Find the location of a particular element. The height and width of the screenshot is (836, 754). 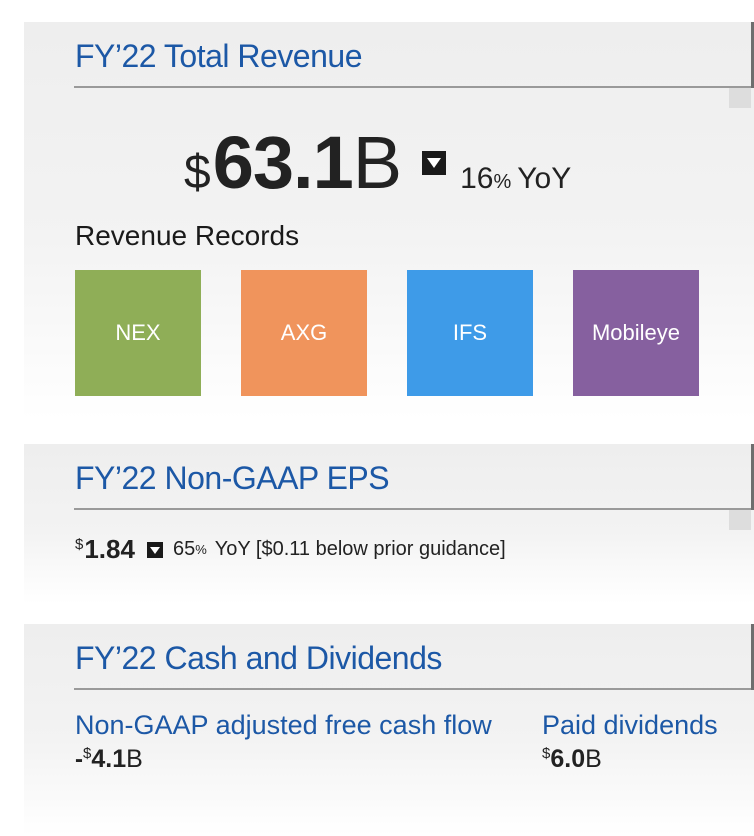

revenue-title: FY’22 Total Revenue is located at coordinates (218, 56).